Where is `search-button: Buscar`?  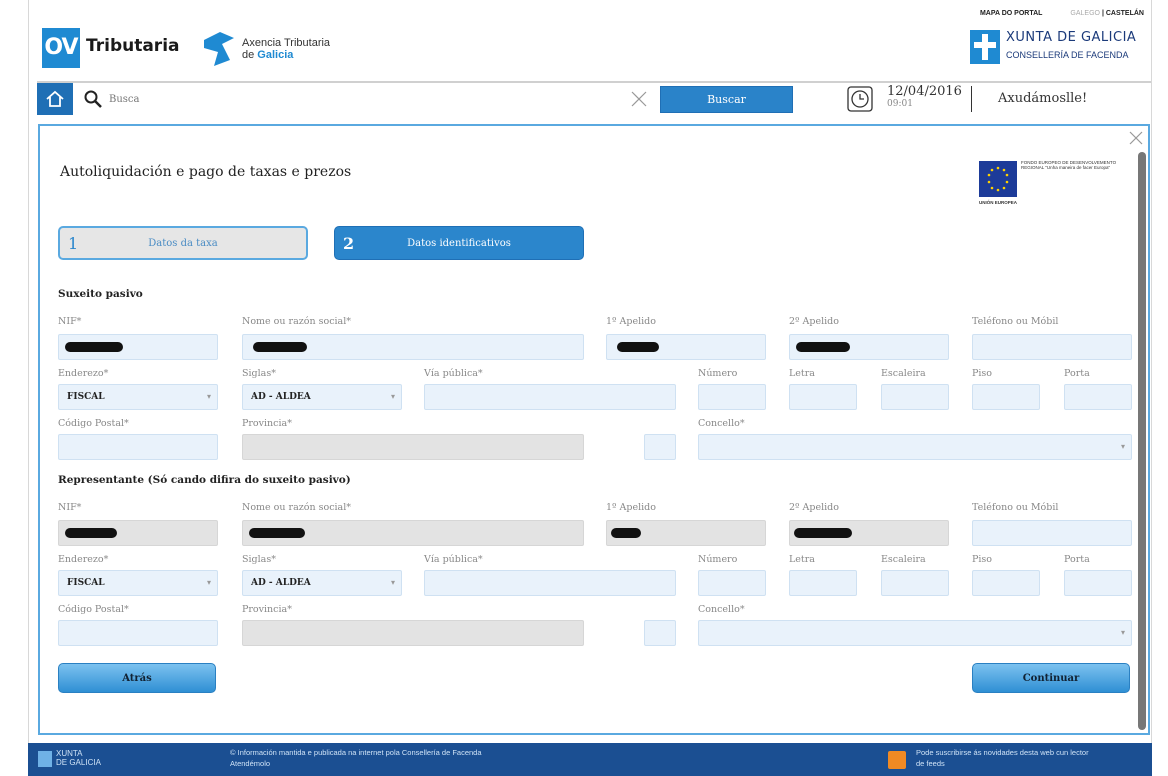 search-button: Buscar is located at coordinates (726, 99).